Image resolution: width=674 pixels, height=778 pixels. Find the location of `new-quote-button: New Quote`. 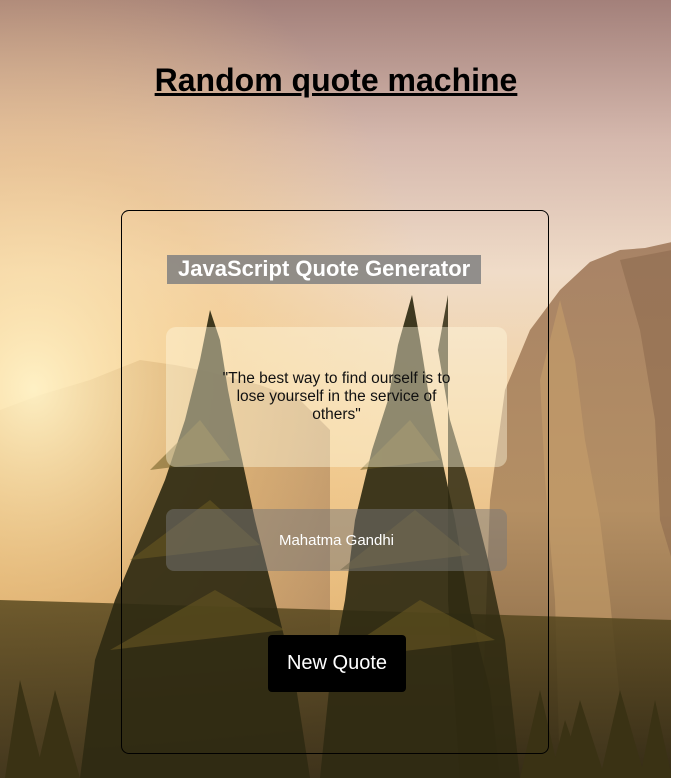

new-quote-button: New Quote is located at coordinates (337, 663).